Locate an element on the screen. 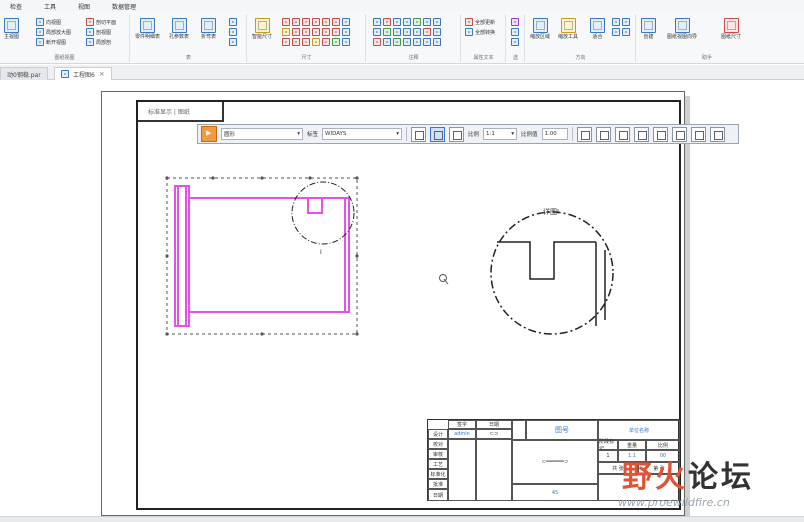 The image size is (804, 522). scale-dropdown: 1:1 ▾ is located at coordinates (500, 134).